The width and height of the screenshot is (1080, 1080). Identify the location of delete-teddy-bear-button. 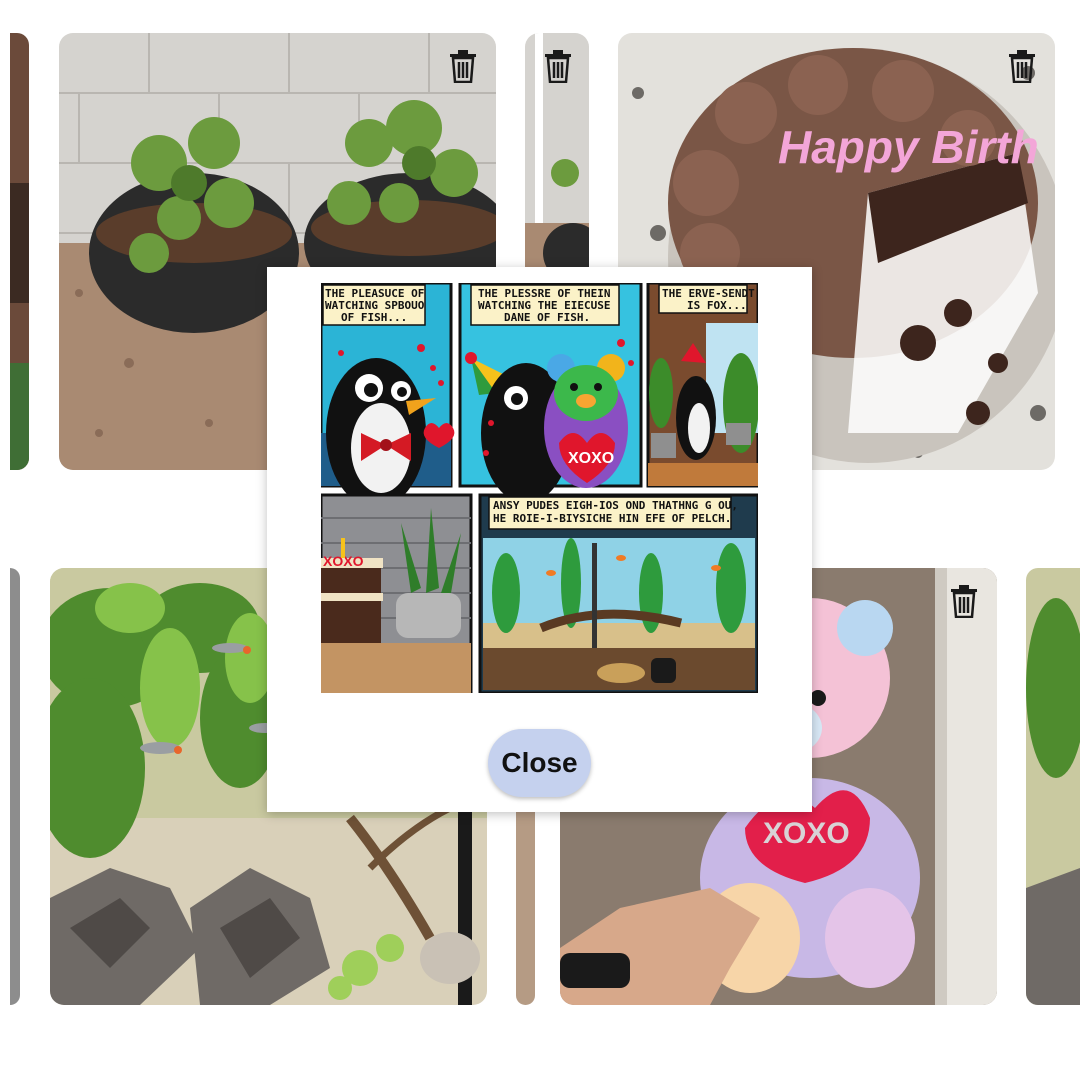
(964, 601).